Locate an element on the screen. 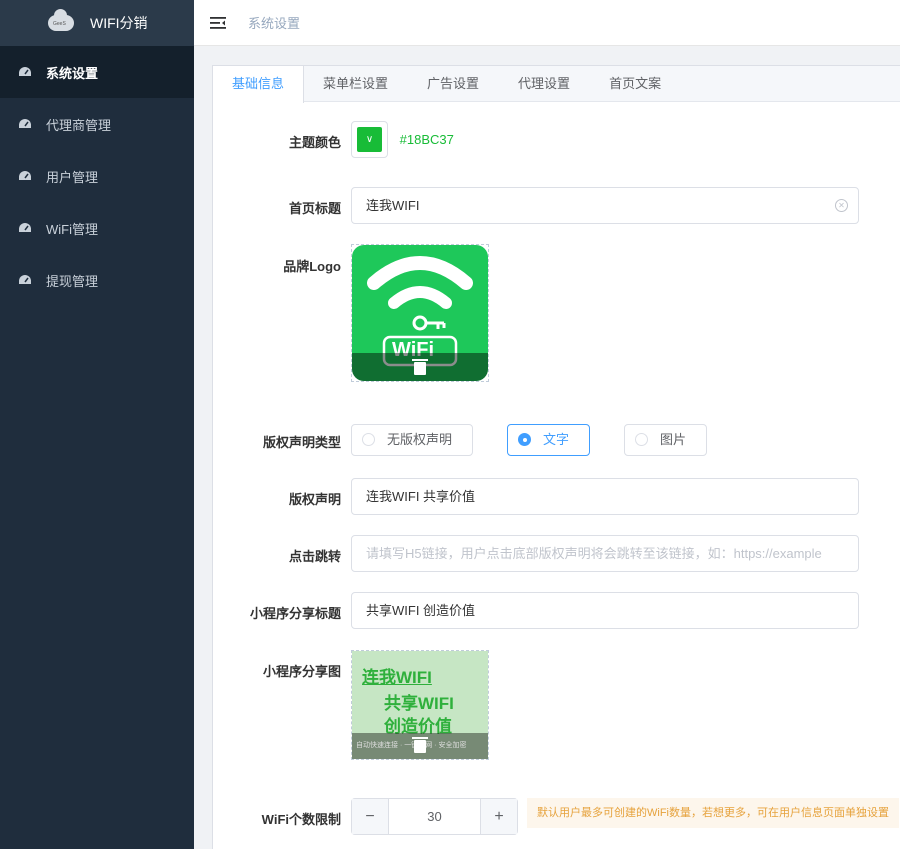 The image size is (900, 849). tab-menu-settings: 菜单栏设置 is located at coordinates (356, 83).